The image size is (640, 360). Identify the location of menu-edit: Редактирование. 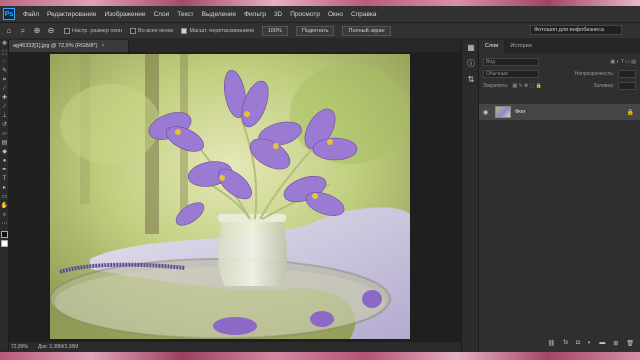
(72, 14).